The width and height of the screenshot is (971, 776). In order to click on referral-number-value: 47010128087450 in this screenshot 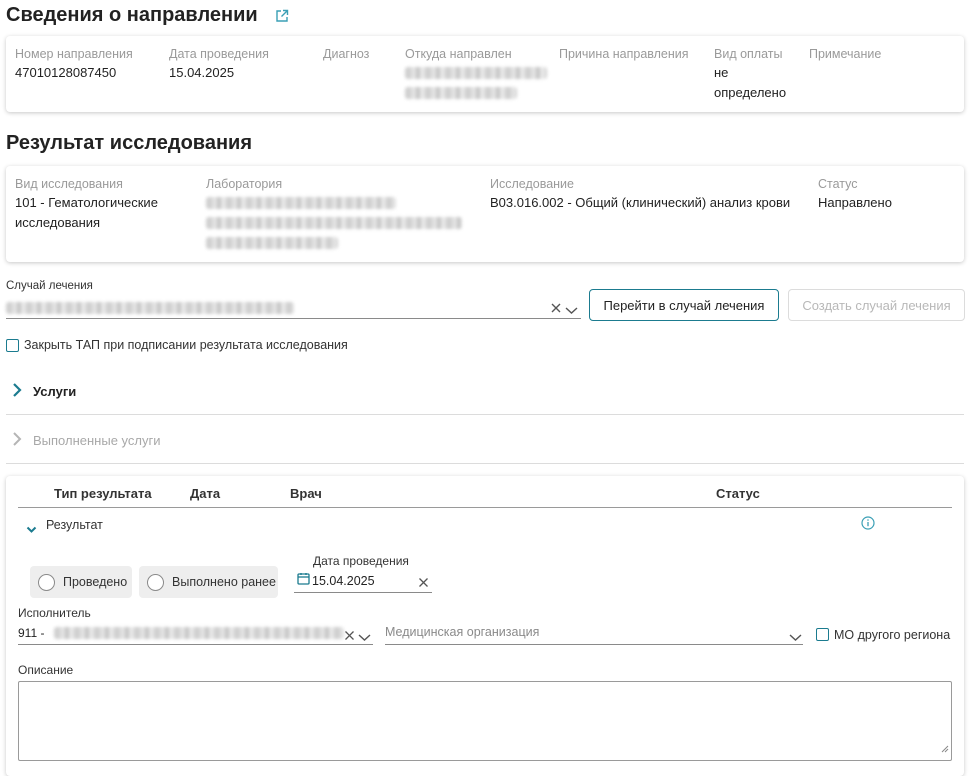, I will do `click(66, 72)`.